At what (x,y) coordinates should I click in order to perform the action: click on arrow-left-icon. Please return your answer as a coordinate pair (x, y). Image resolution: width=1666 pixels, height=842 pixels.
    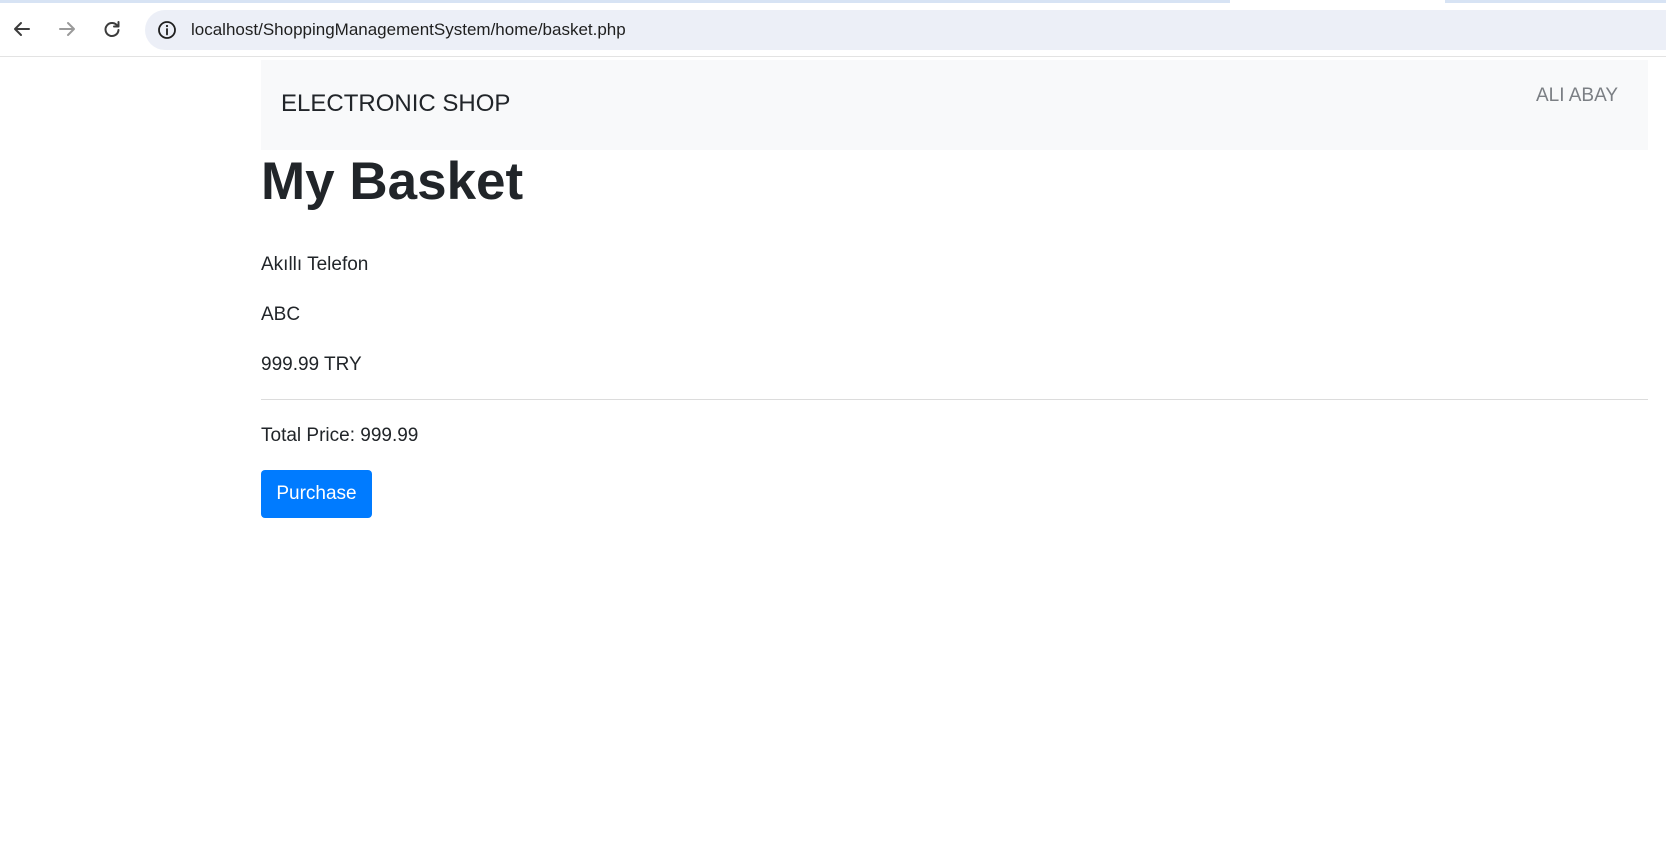
    Looking at the image, I should click on (22, 29).